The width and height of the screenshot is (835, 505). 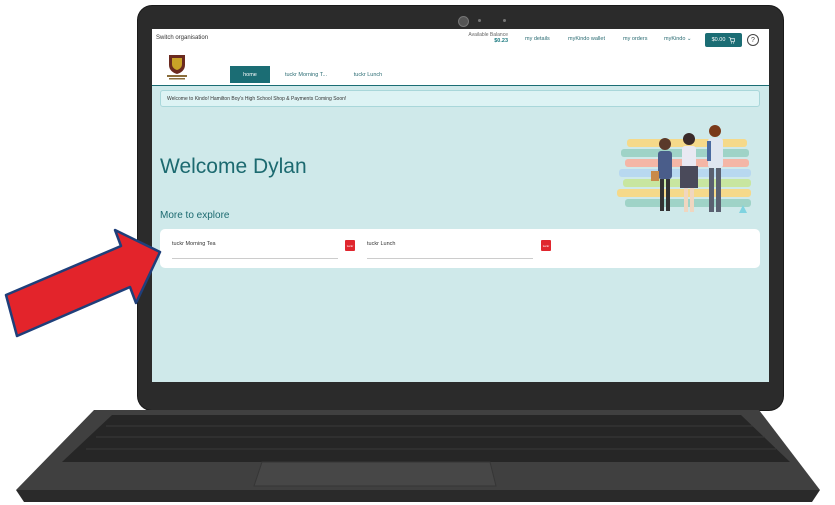 What do you see at coordinates (83, 283) in the screenshot?
I see `red-arrow-pointer-icon` at bounding box center [83, 283].